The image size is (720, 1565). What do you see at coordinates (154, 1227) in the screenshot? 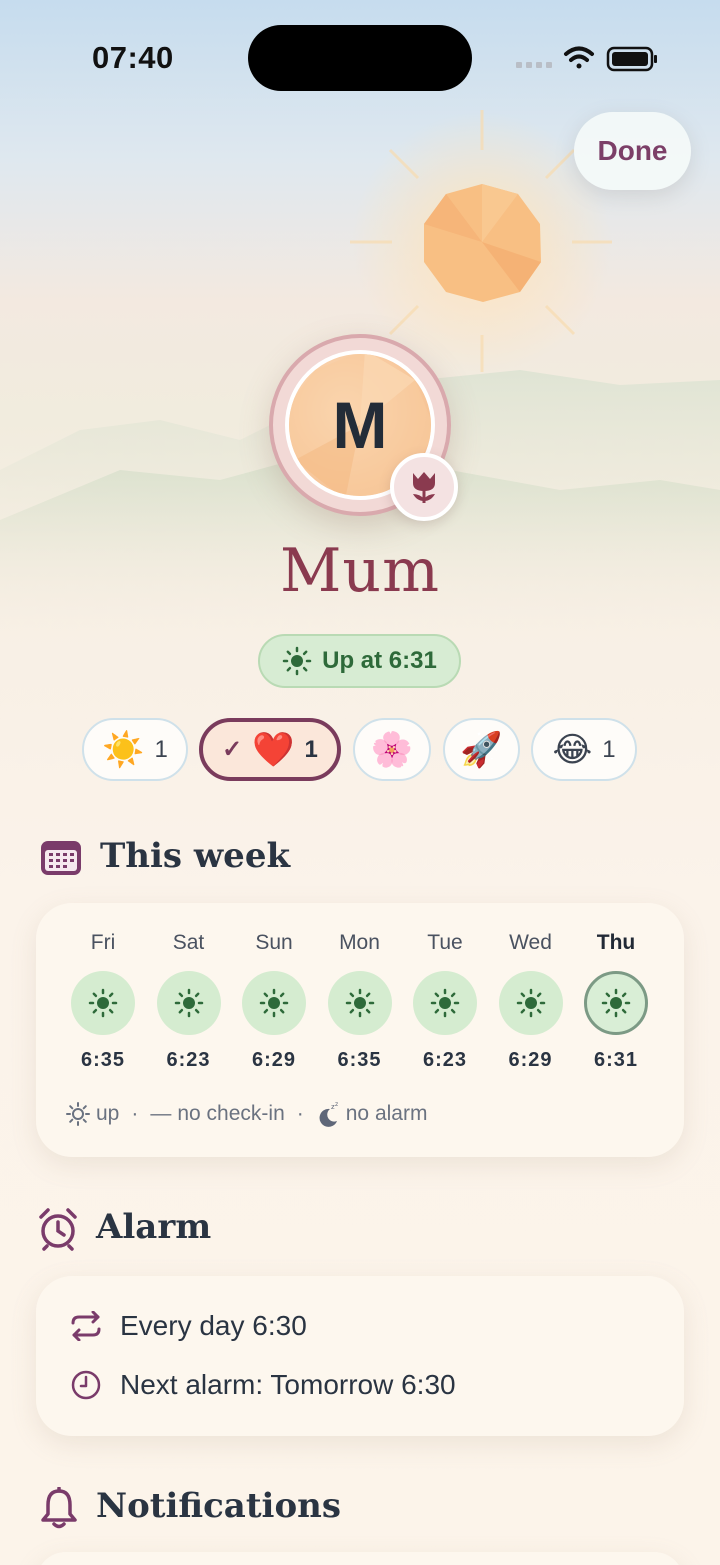
I see `alarm-heading: Alarm` at bounding box center [154, 1227].